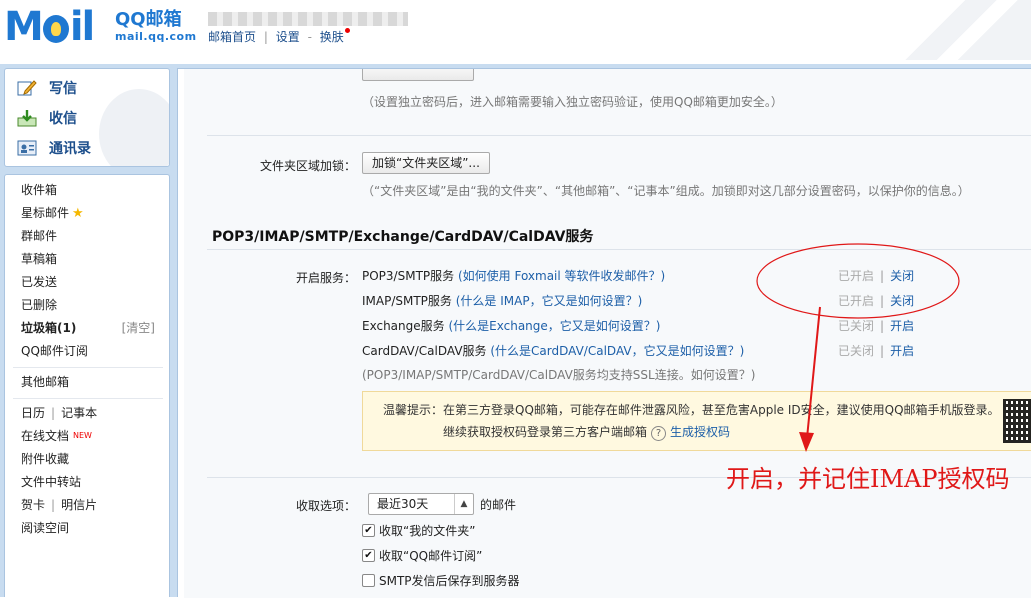 The height and width of the screenshot is (598, 1031). What do you see at coordinates (288, 37) in the screenshot?
I see `settings-link: 设置` at bounding box center [288, 37].